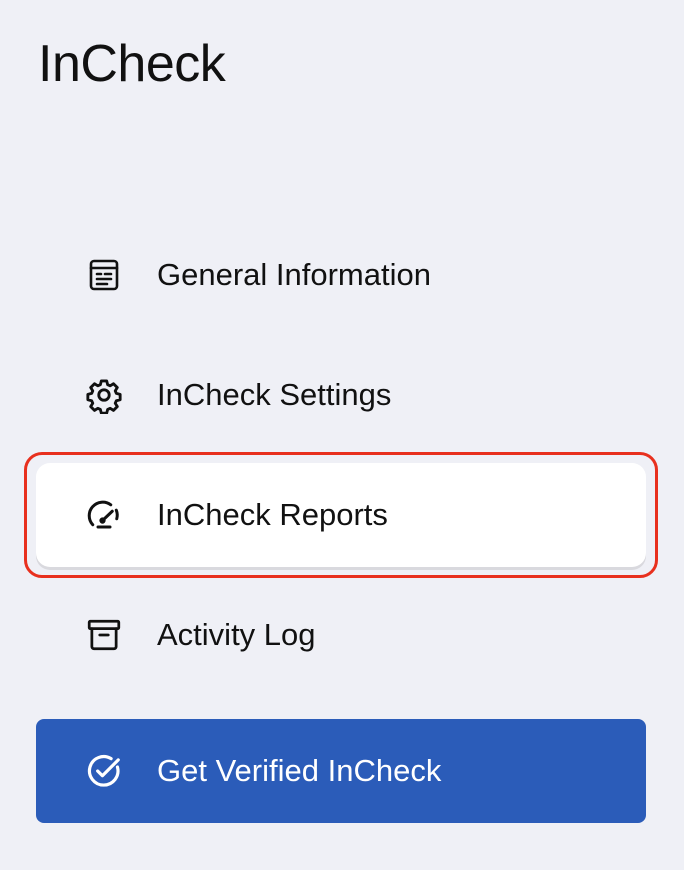 This screenshot has width=684, height=870. I want to click on app-title: InCheck, so click(132, 64).